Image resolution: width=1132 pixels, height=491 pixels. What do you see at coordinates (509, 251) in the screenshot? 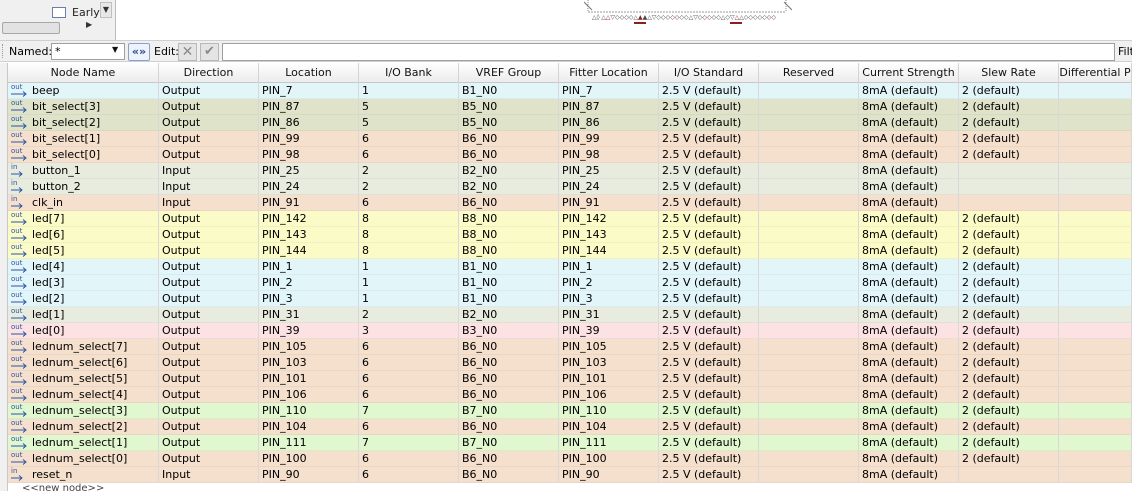
I see `vref-group-cell: B8_N0` at bounding box center [509, 251].